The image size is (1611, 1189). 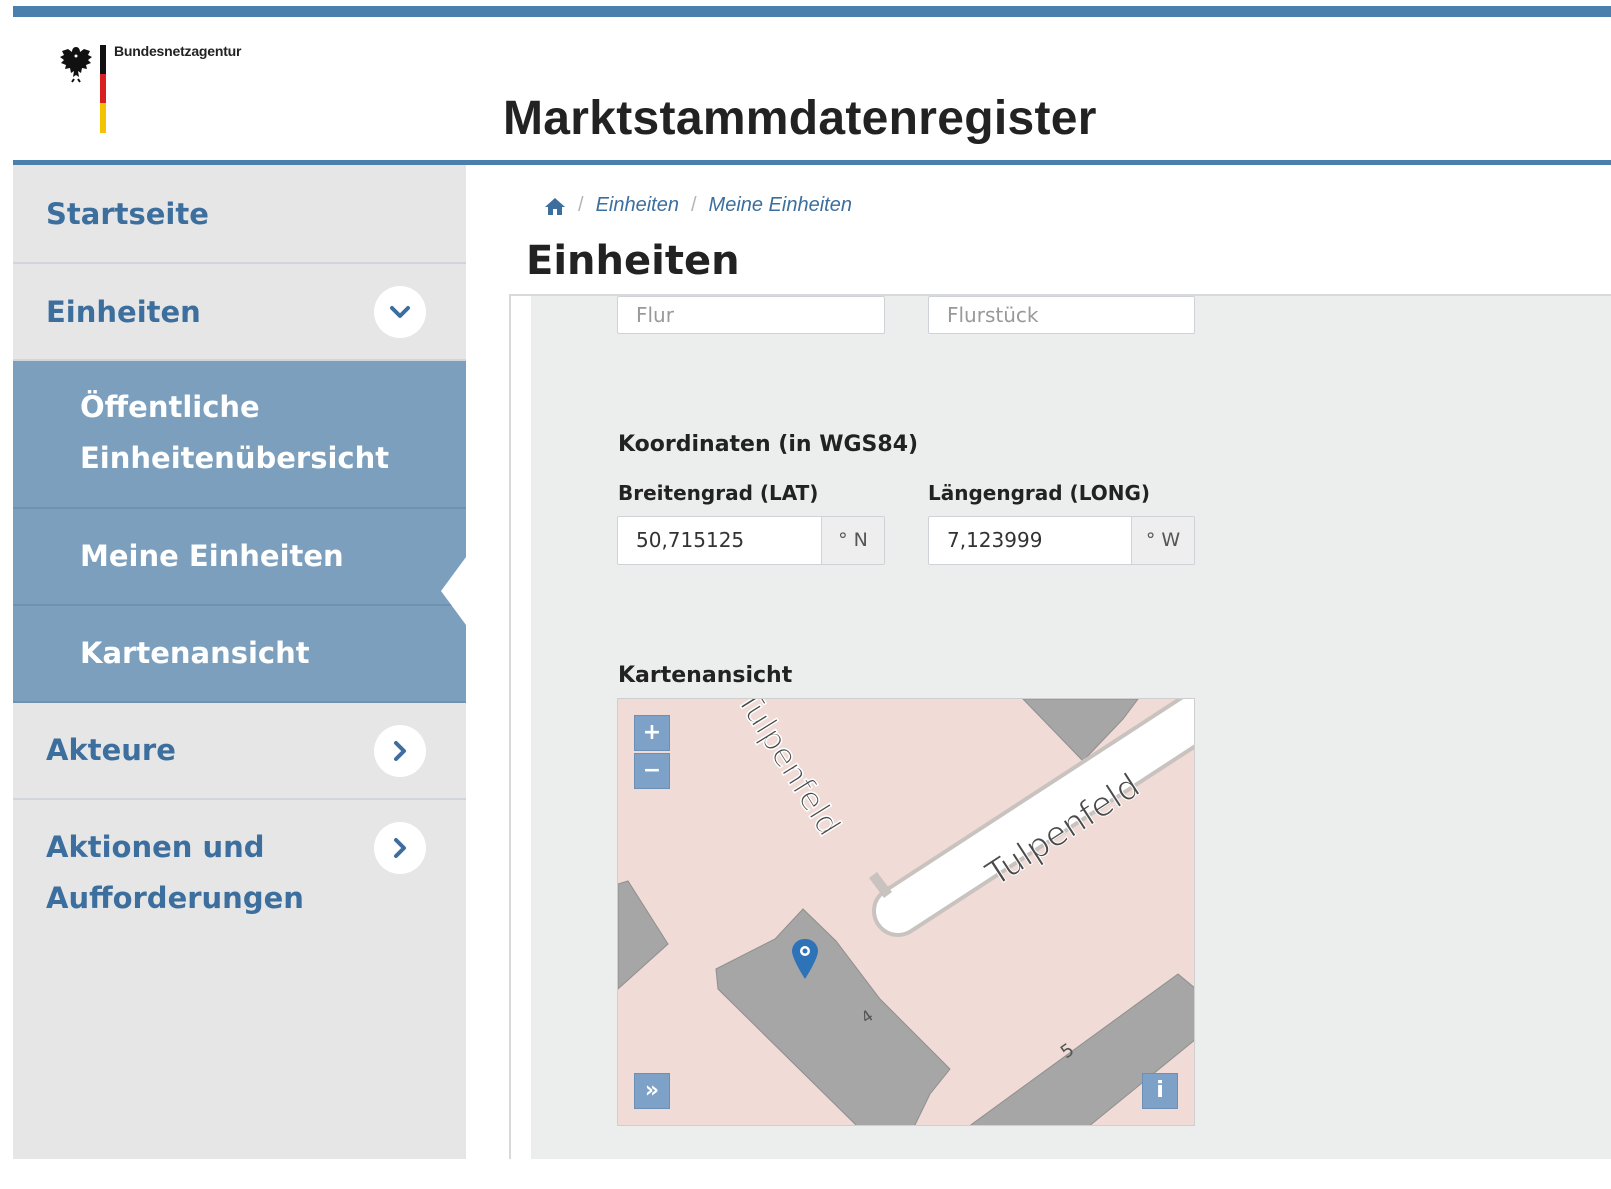 What do you see at coordinates (76, 65) in the screenshot?
I see `eagle-icon` at bounding box center [76, 65].